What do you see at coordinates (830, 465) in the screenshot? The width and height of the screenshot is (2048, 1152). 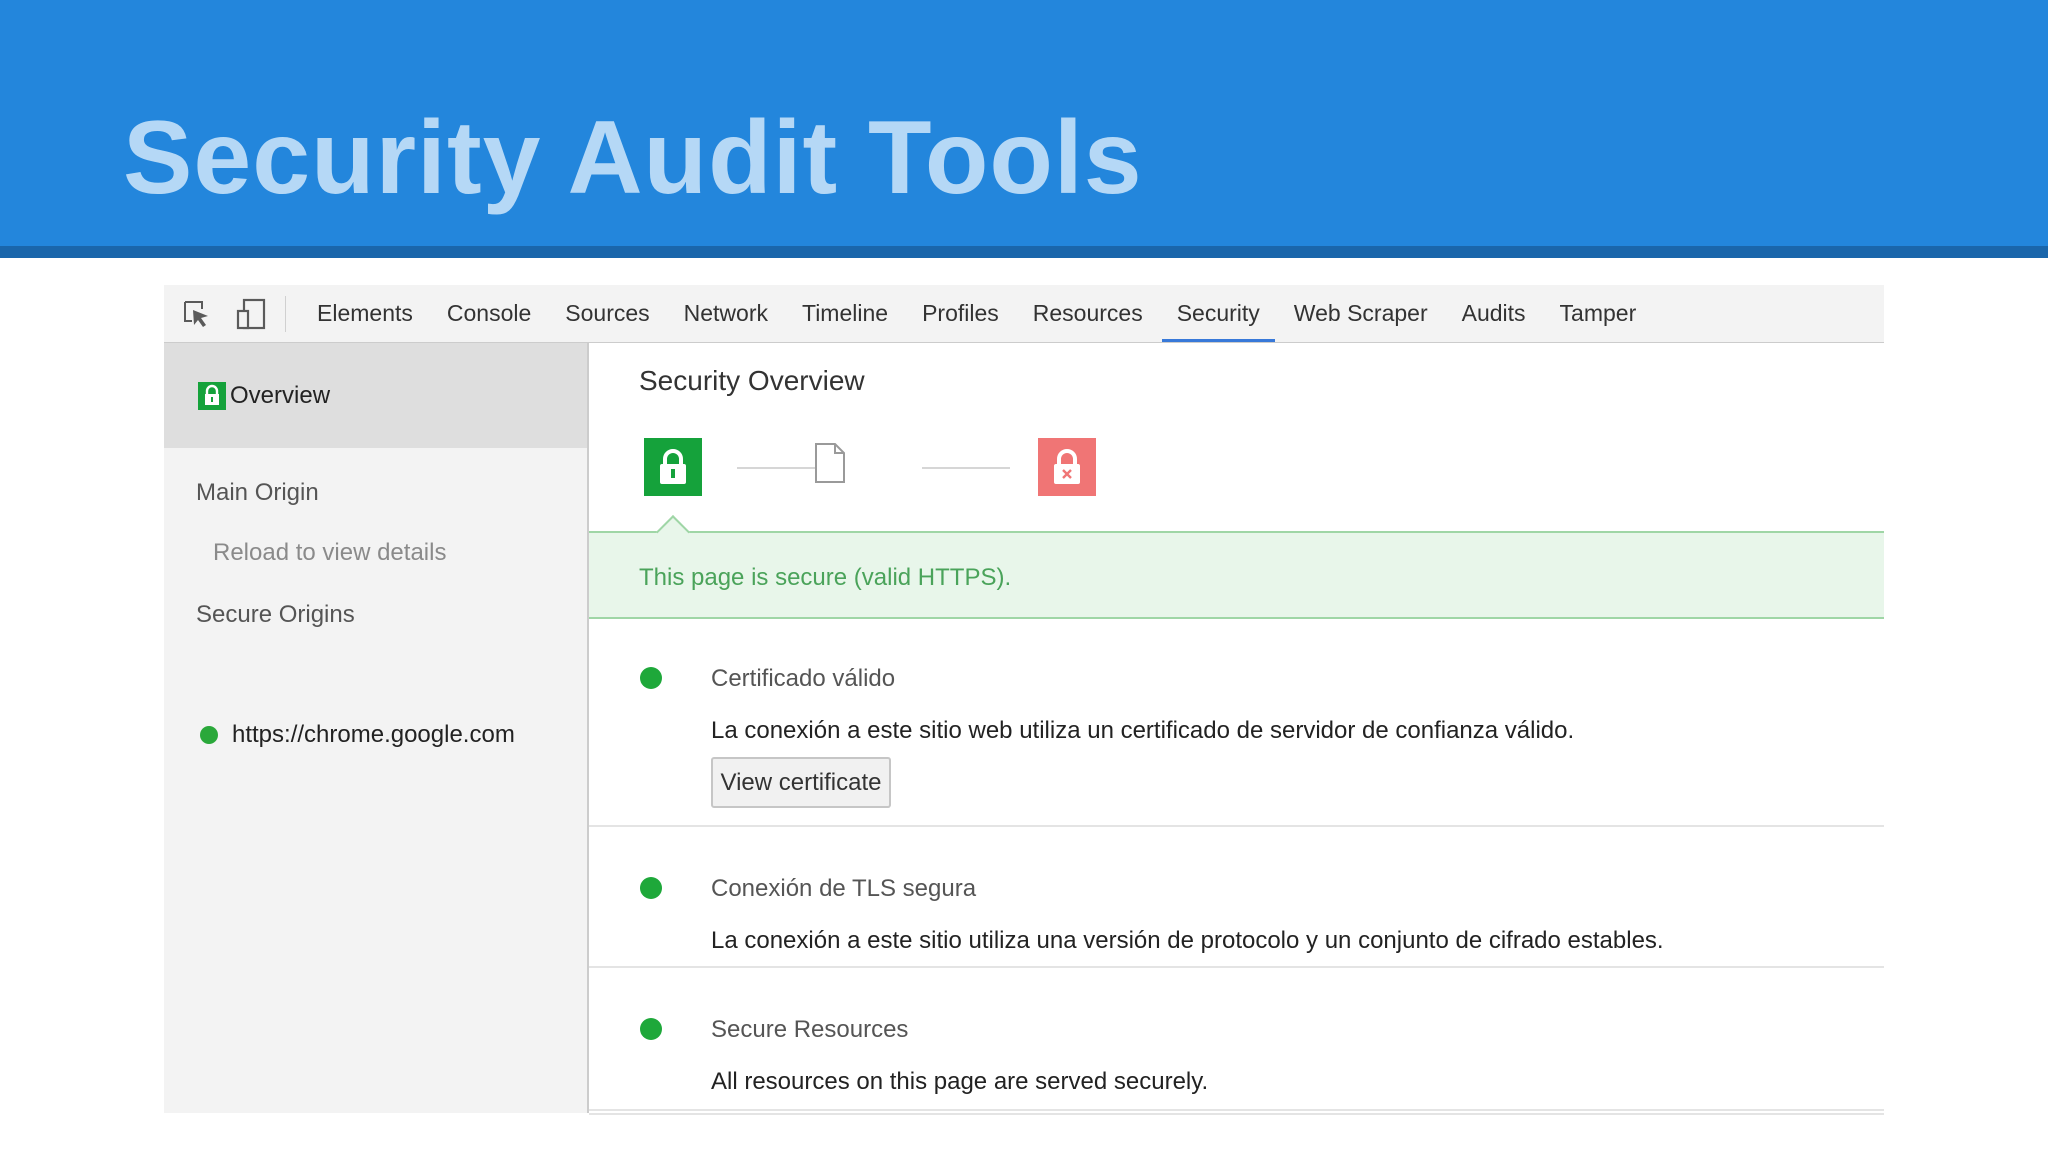 I see `info-document-icon` at bounding box center [830, 465].